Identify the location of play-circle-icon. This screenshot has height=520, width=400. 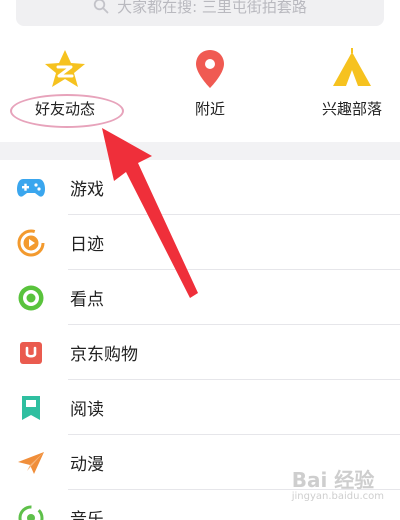
(31, 243).